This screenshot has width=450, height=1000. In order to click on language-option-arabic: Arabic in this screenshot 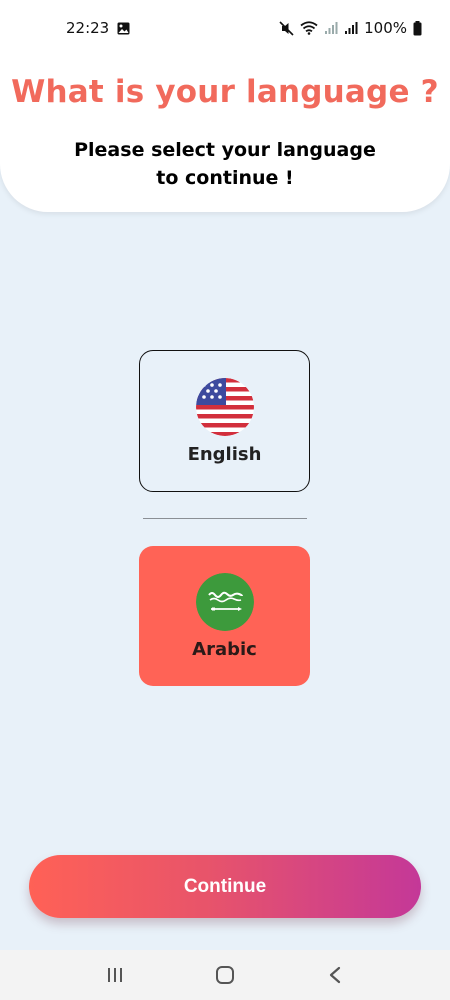, I will do `click(224, 616)`.